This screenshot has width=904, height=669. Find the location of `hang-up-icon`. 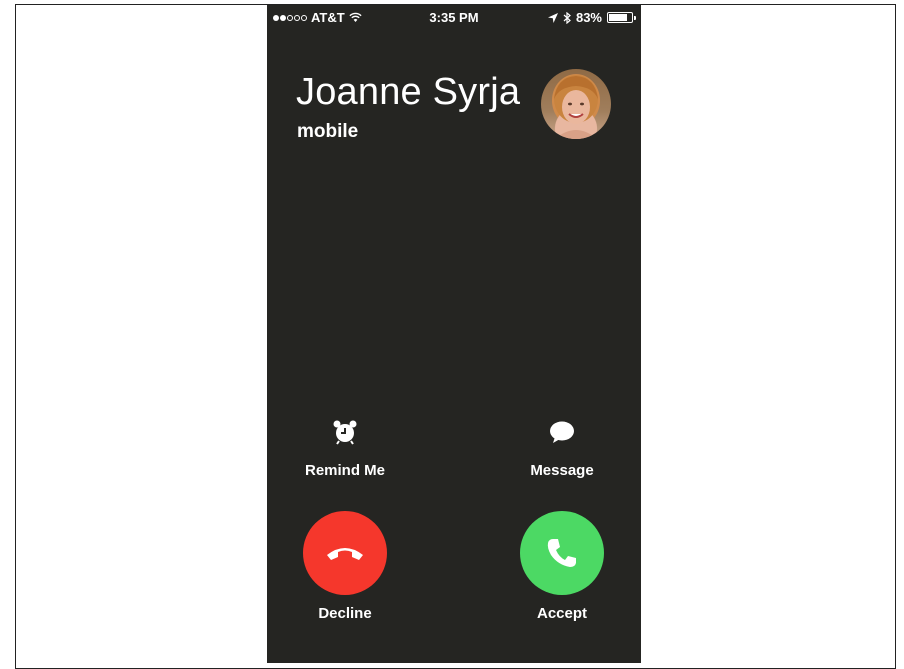

hang-up-icon is located at coordinates (345, 554).